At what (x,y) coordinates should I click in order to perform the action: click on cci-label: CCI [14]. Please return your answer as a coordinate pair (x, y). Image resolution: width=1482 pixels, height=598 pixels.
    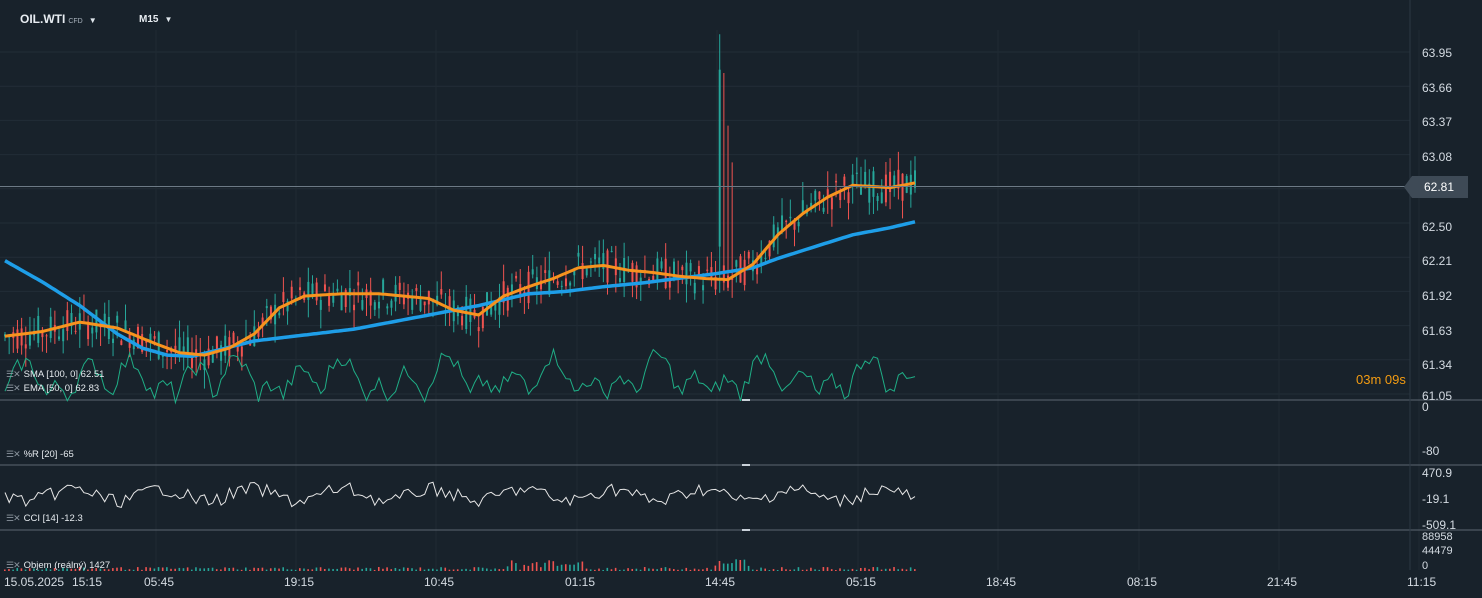
    Looking at the image, I should click on (41, 518).